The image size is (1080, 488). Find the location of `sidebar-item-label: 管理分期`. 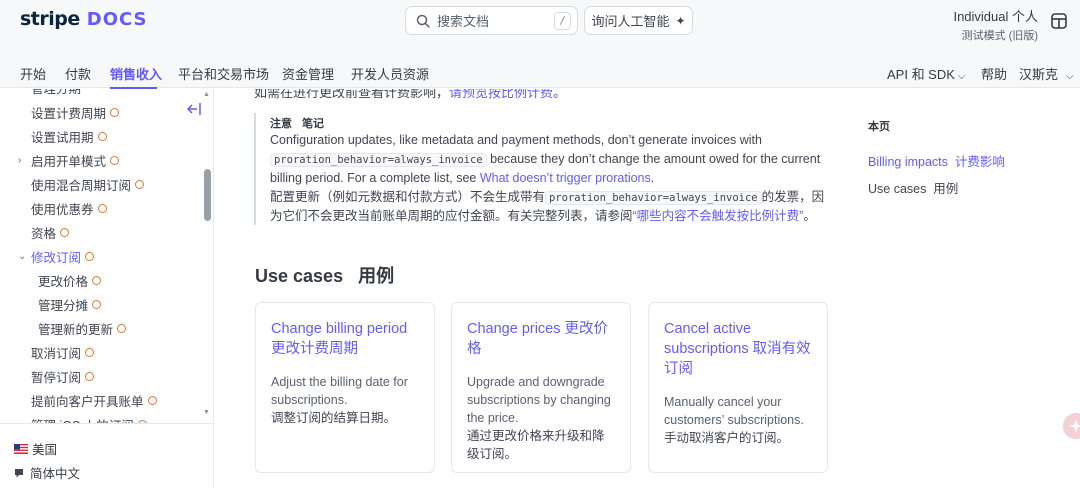

sidebar-item-label: 管理分期 is located at coordinates (56, 92).